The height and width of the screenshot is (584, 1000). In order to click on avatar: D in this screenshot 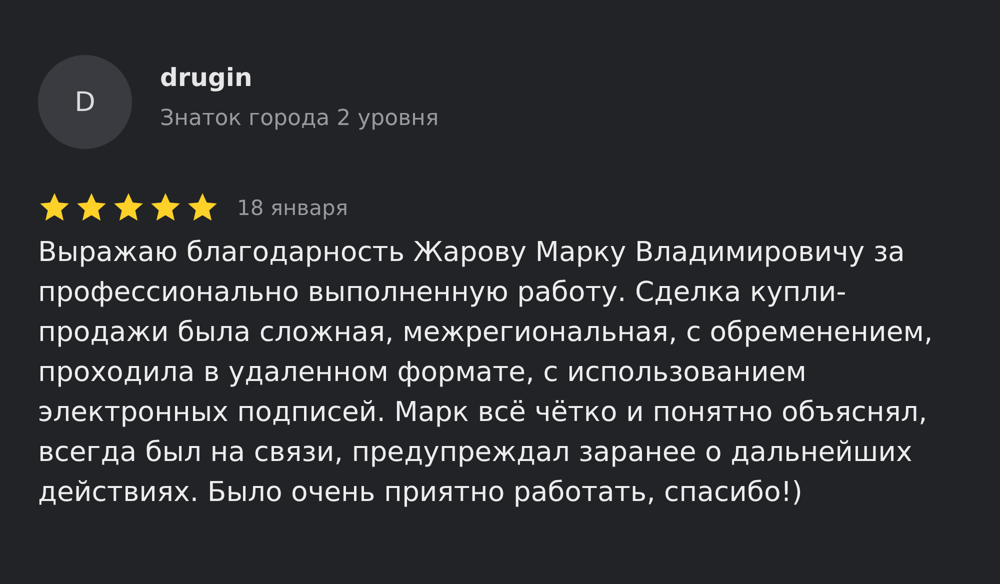, I will do `click(85, 102)`.